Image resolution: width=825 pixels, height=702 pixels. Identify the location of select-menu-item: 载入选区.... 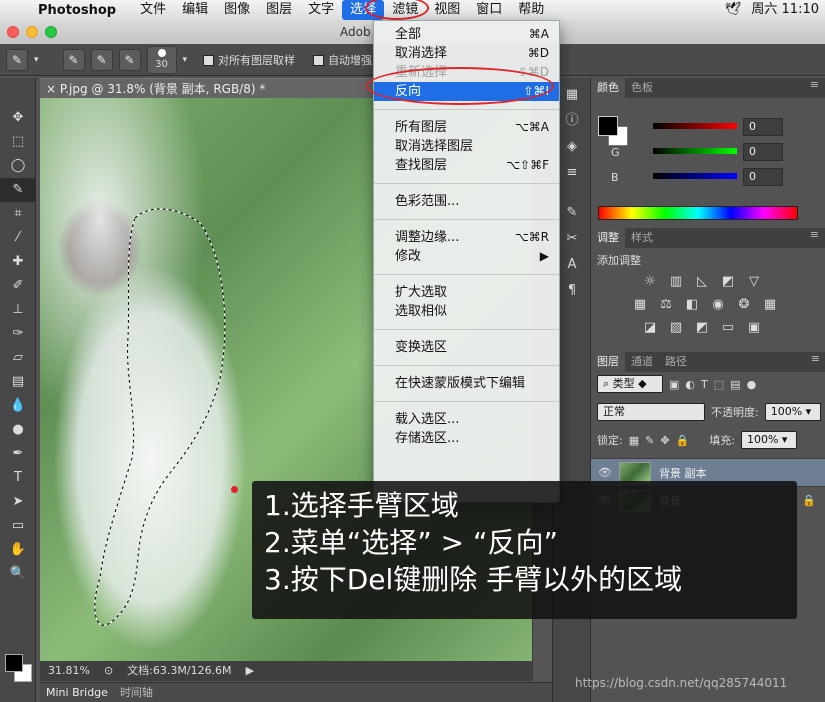
(466, 419).